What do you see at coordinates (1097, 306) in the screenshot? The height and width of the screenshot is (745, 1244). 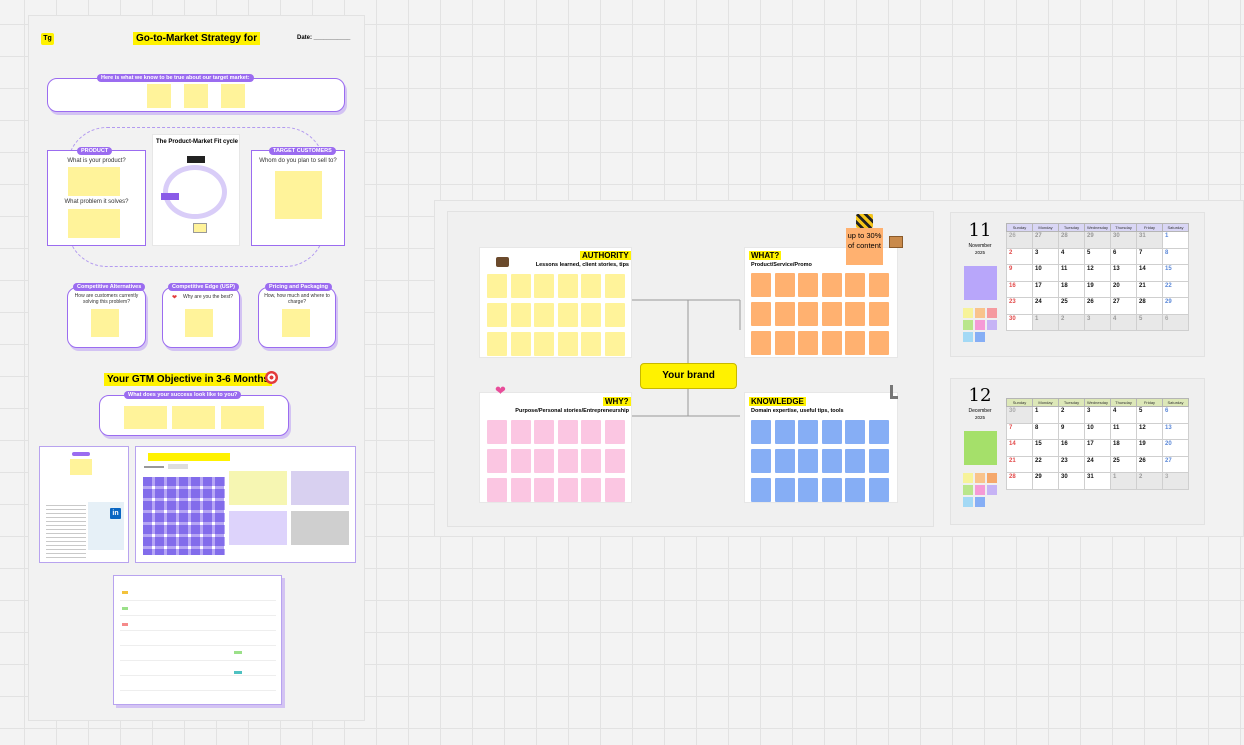 I see `calendar-day-cell: 26` at bounding box center [1097, 306].